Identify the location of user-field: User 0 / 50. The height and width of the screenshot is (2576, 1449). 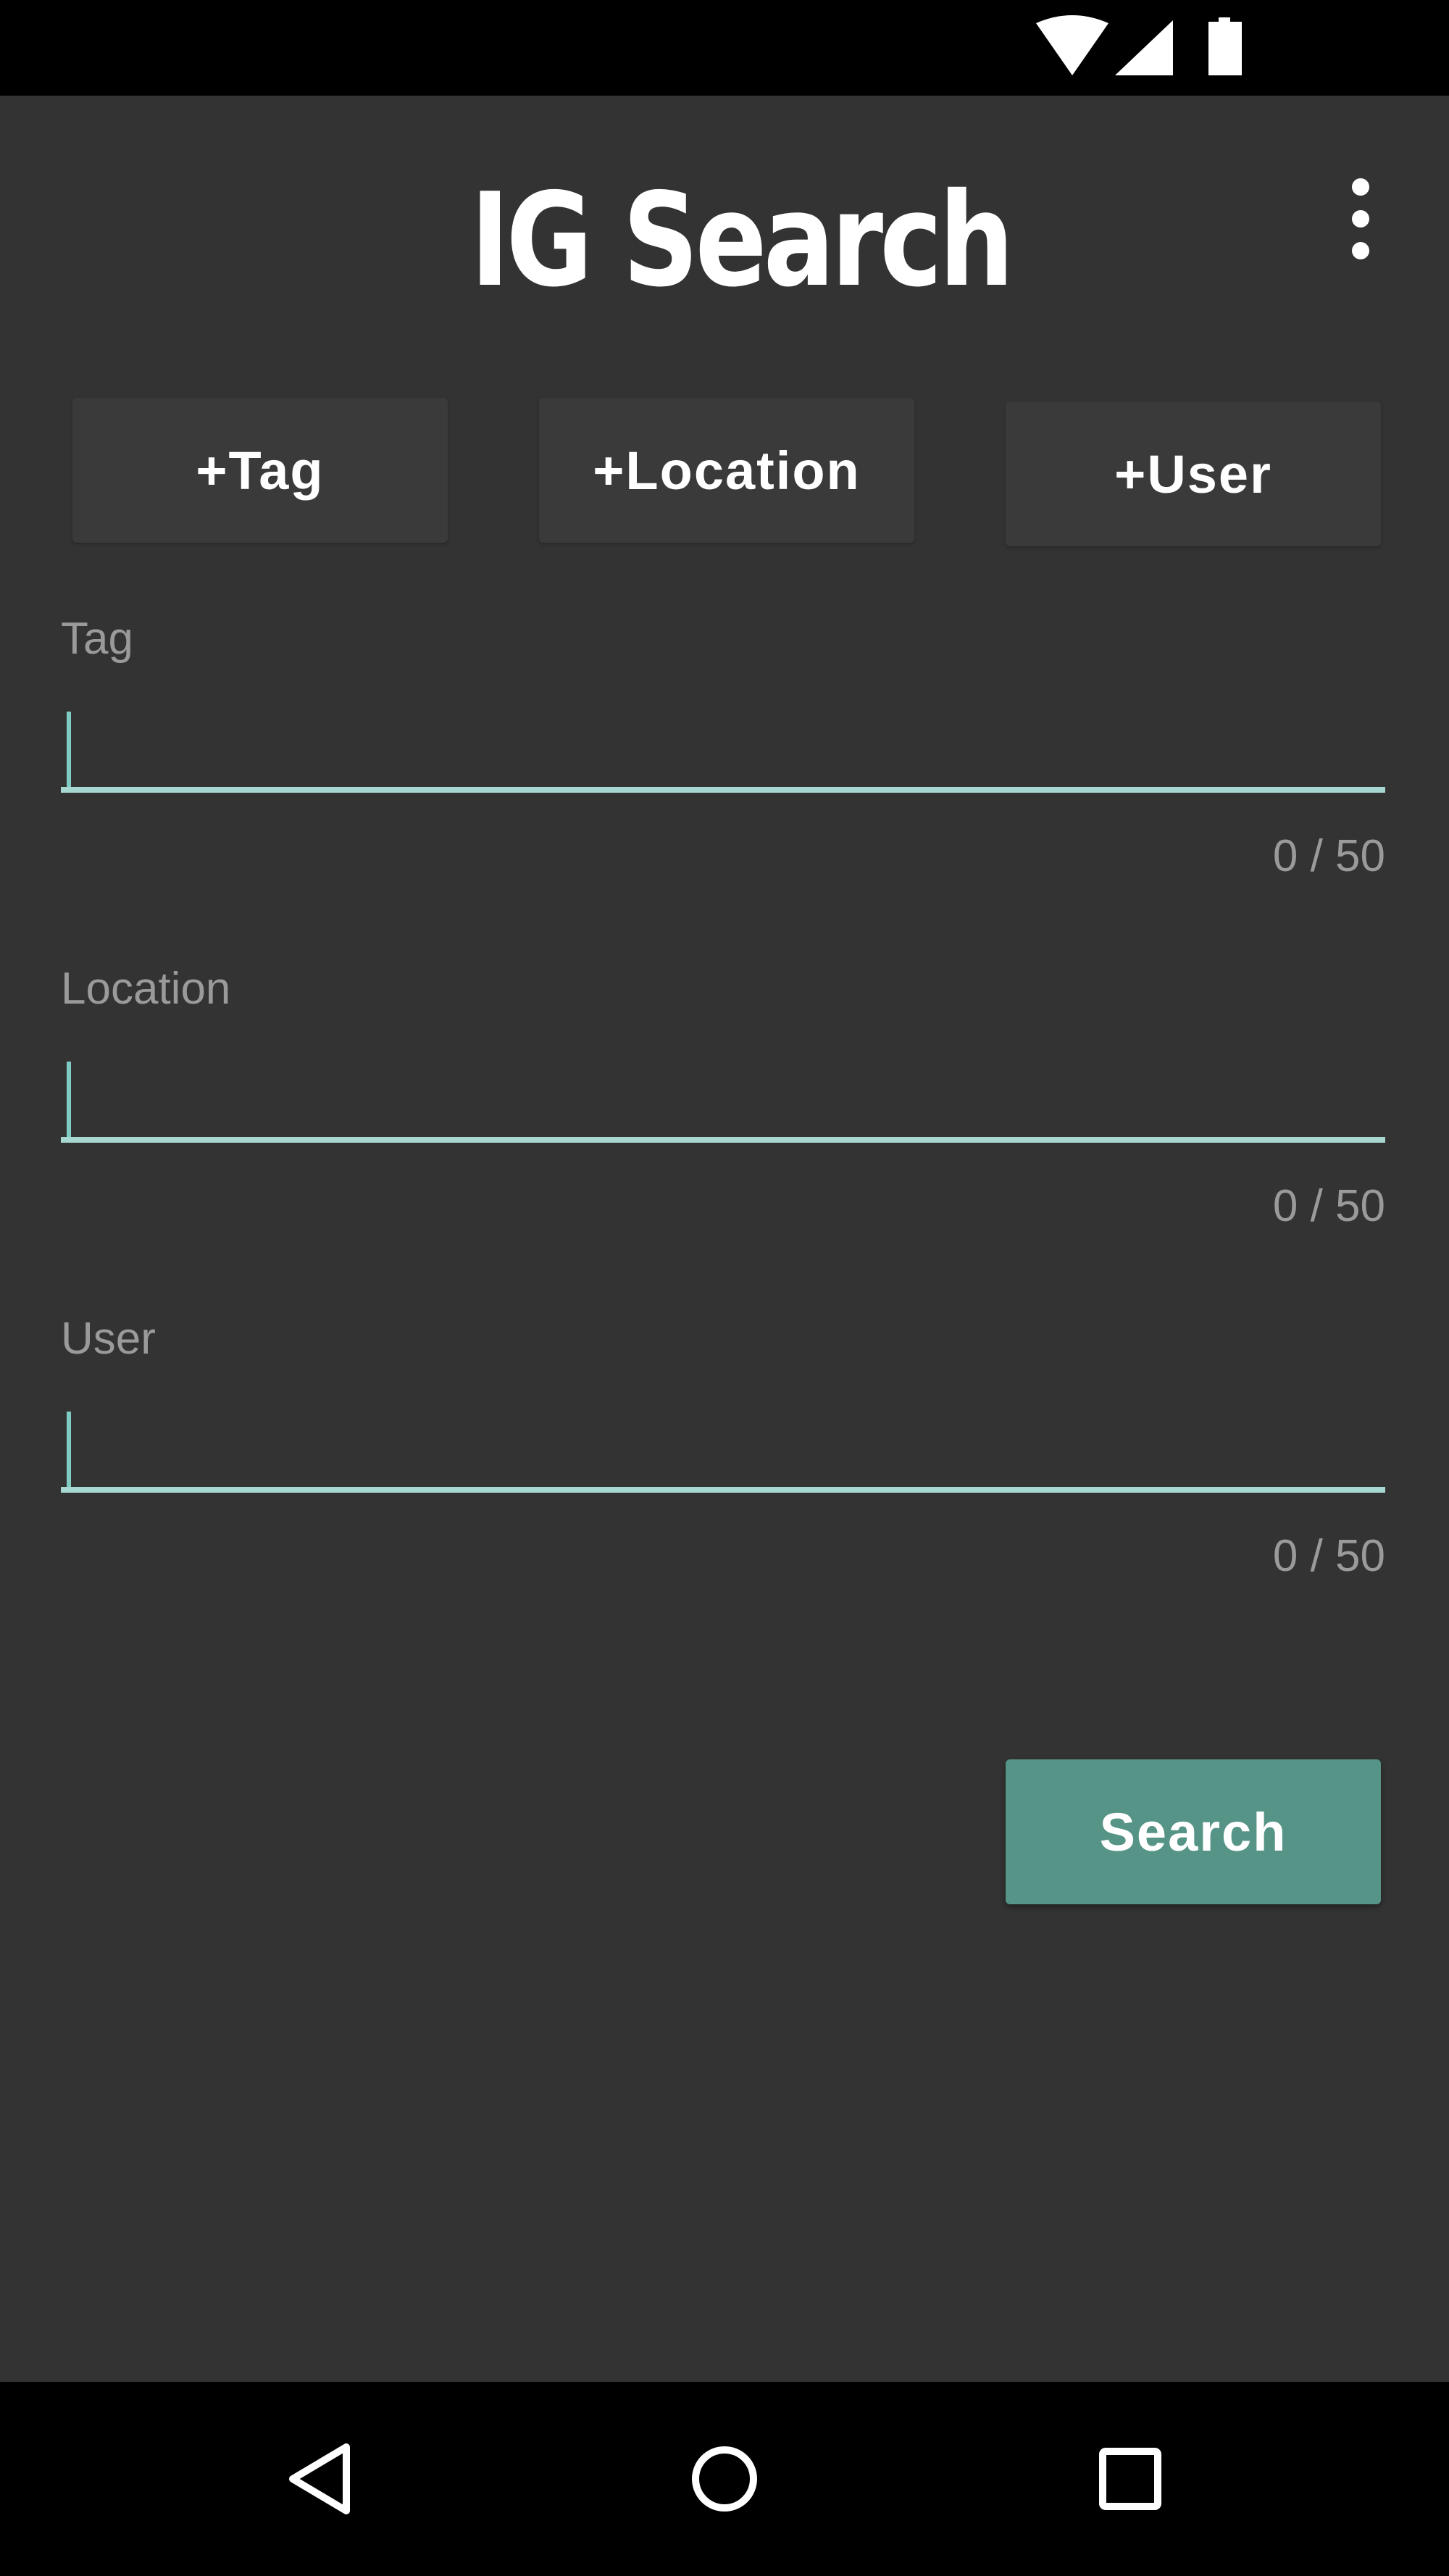
(723, 1462).